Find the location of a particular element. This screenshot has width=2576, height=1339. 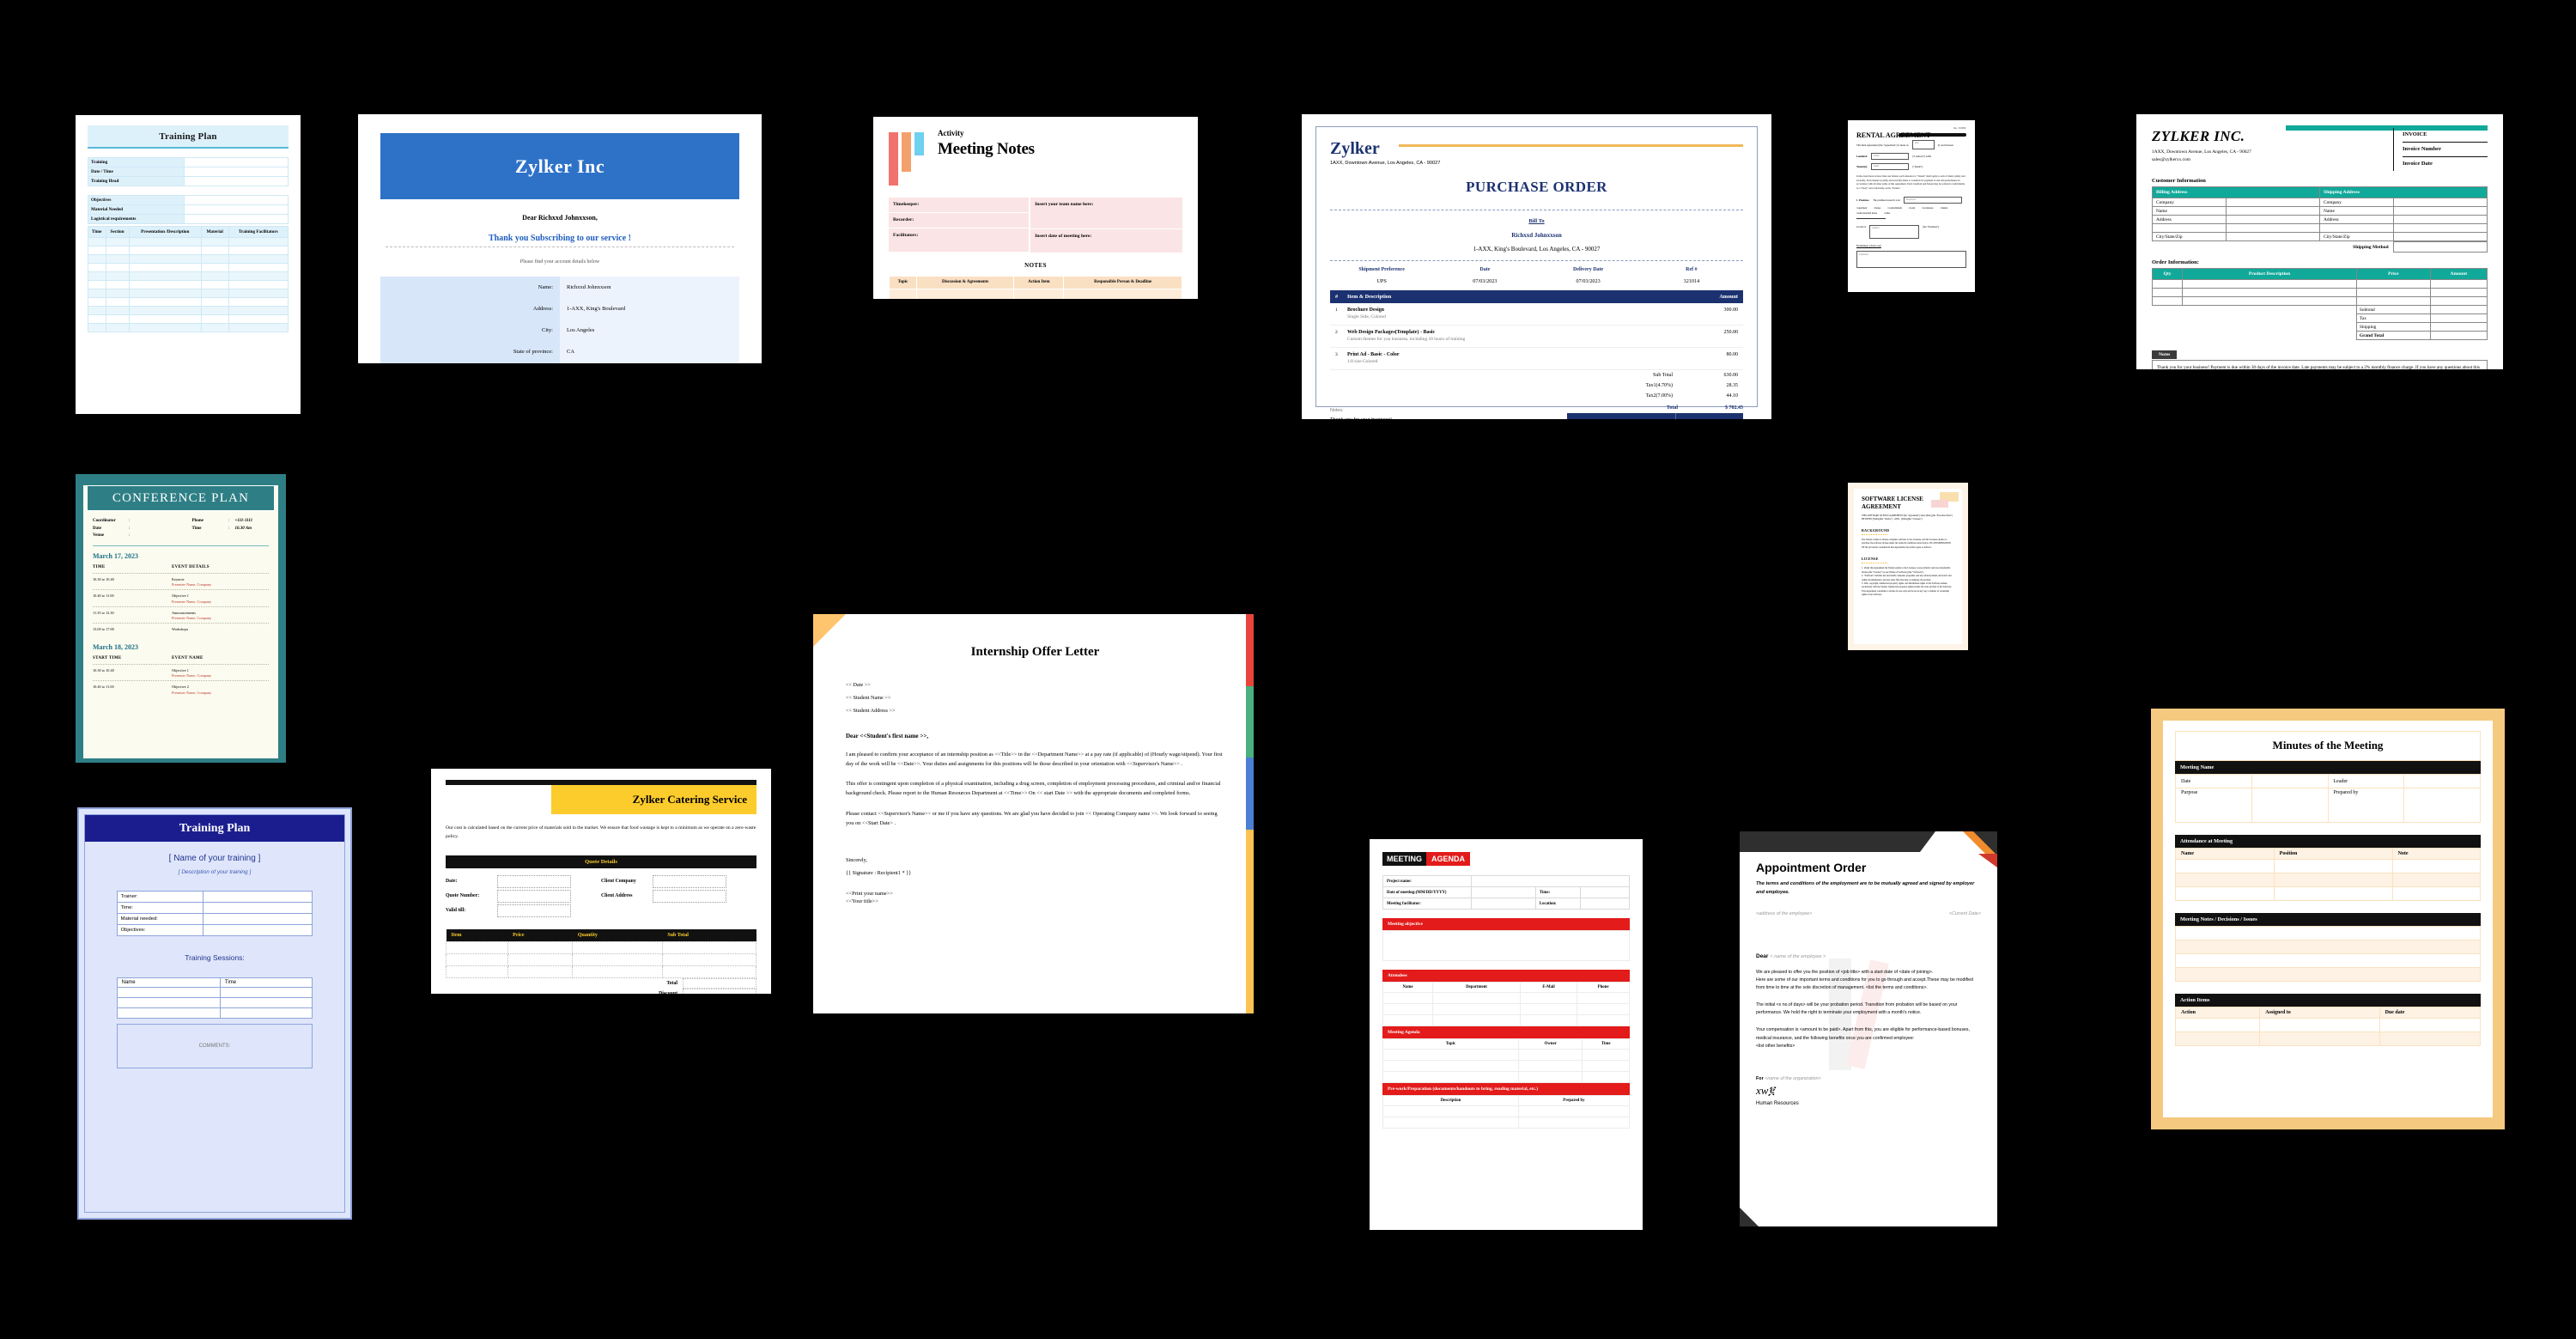

date-placeholder: << Date >> is located at coordinates (1035, 685).